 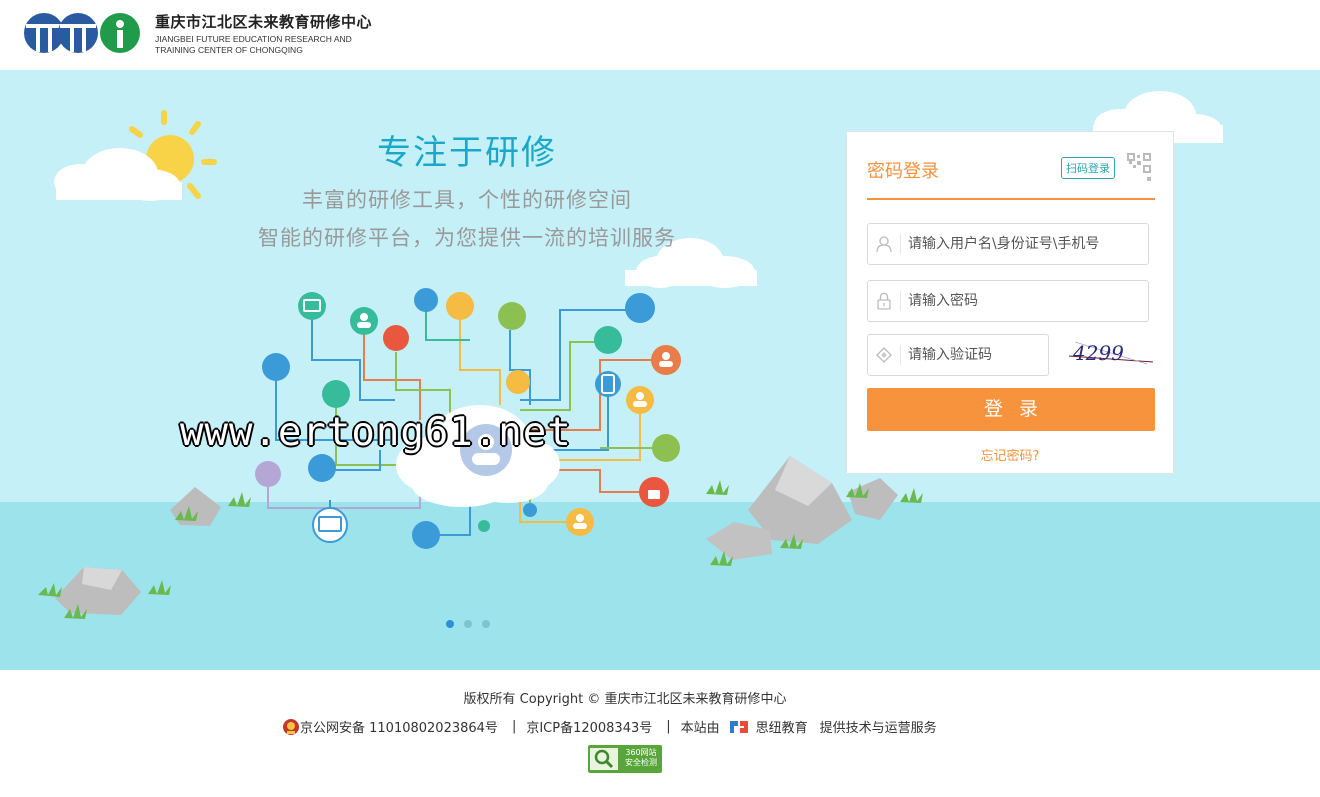 I want to click on captcha-text: 4299, so click(x=1098, y=353).